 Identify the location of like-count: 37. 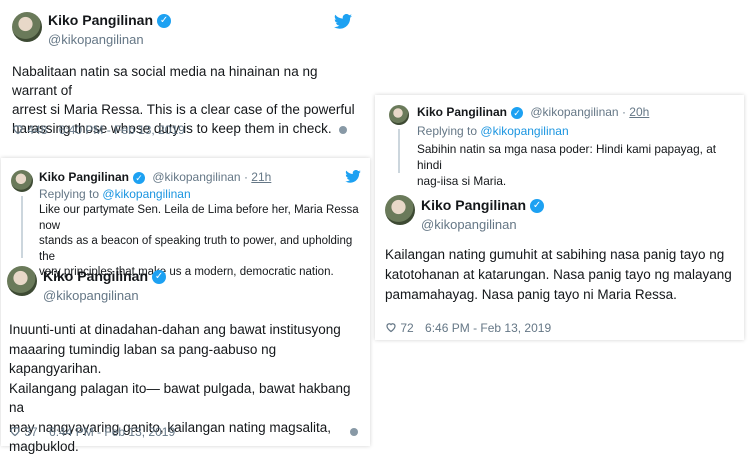
(30, 432).